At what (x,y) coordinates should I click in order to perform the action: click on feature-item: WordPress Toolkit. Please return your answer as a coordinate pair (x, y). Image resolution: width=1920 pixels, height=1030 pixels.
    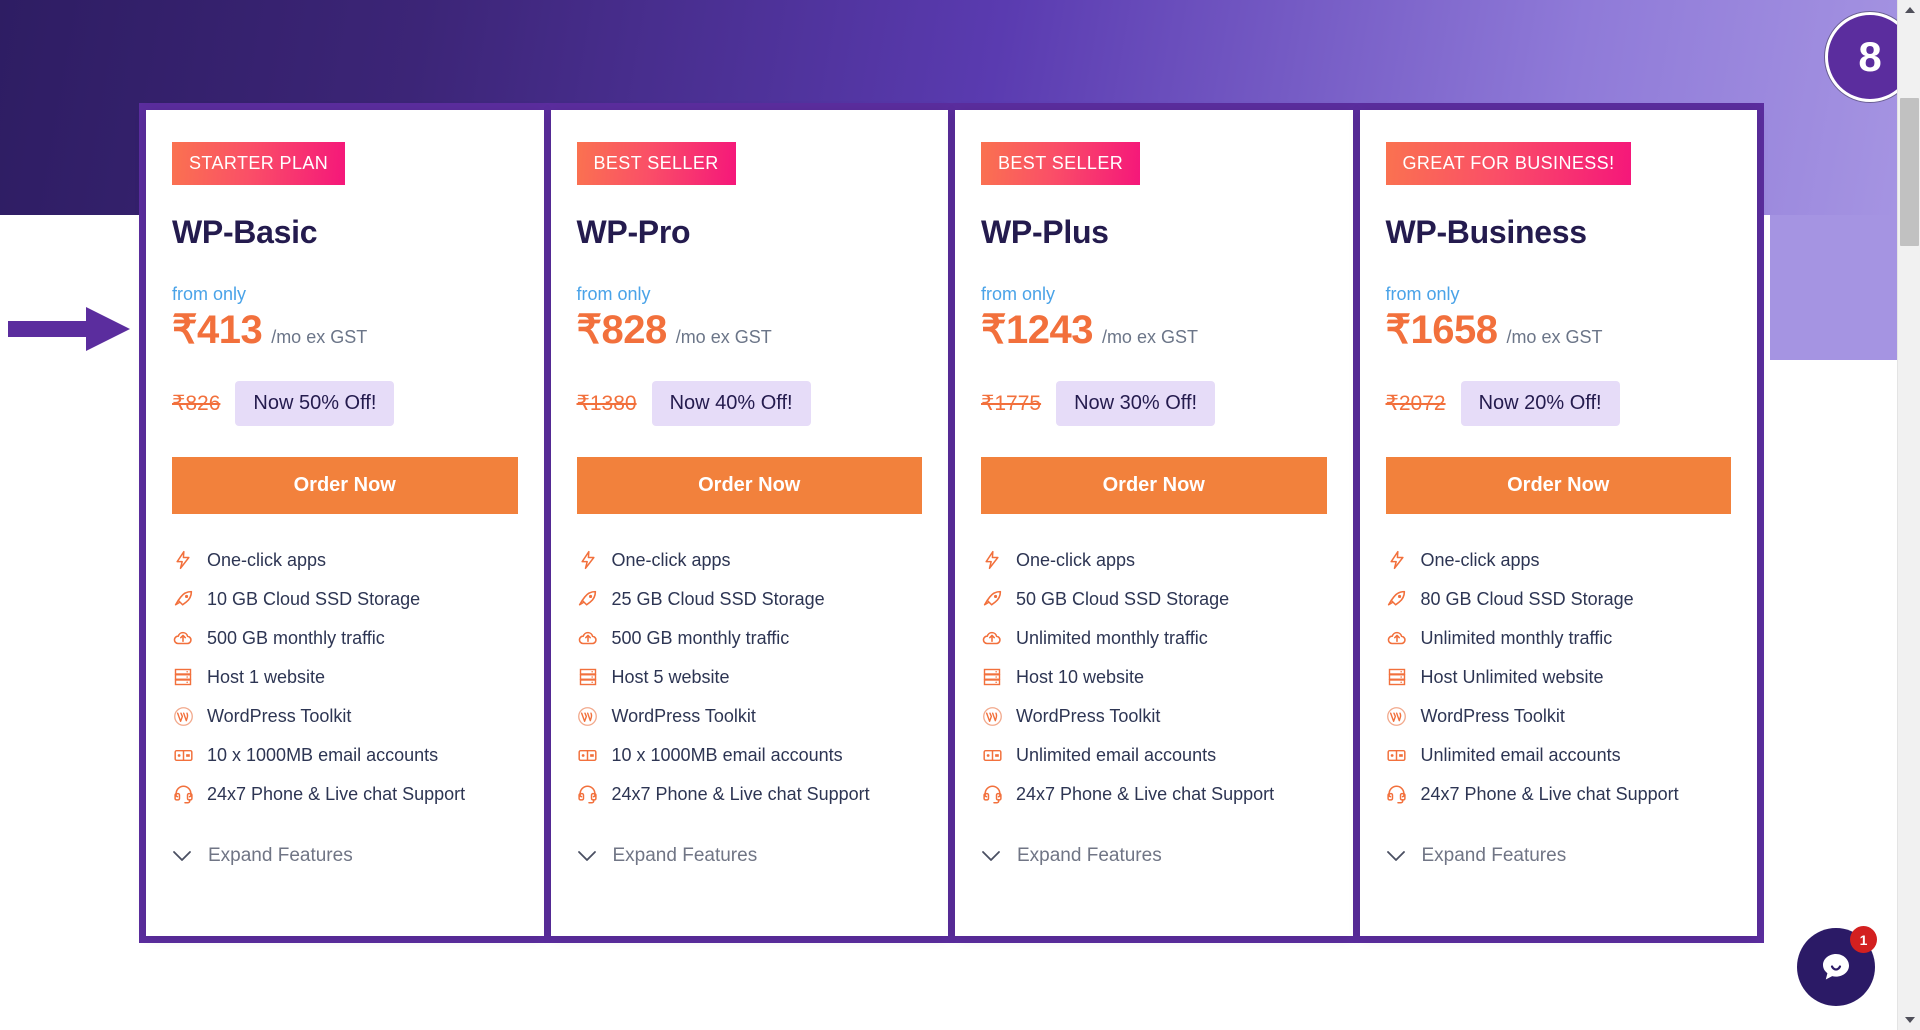
    Looking at the image, I should click on (1154, 716).